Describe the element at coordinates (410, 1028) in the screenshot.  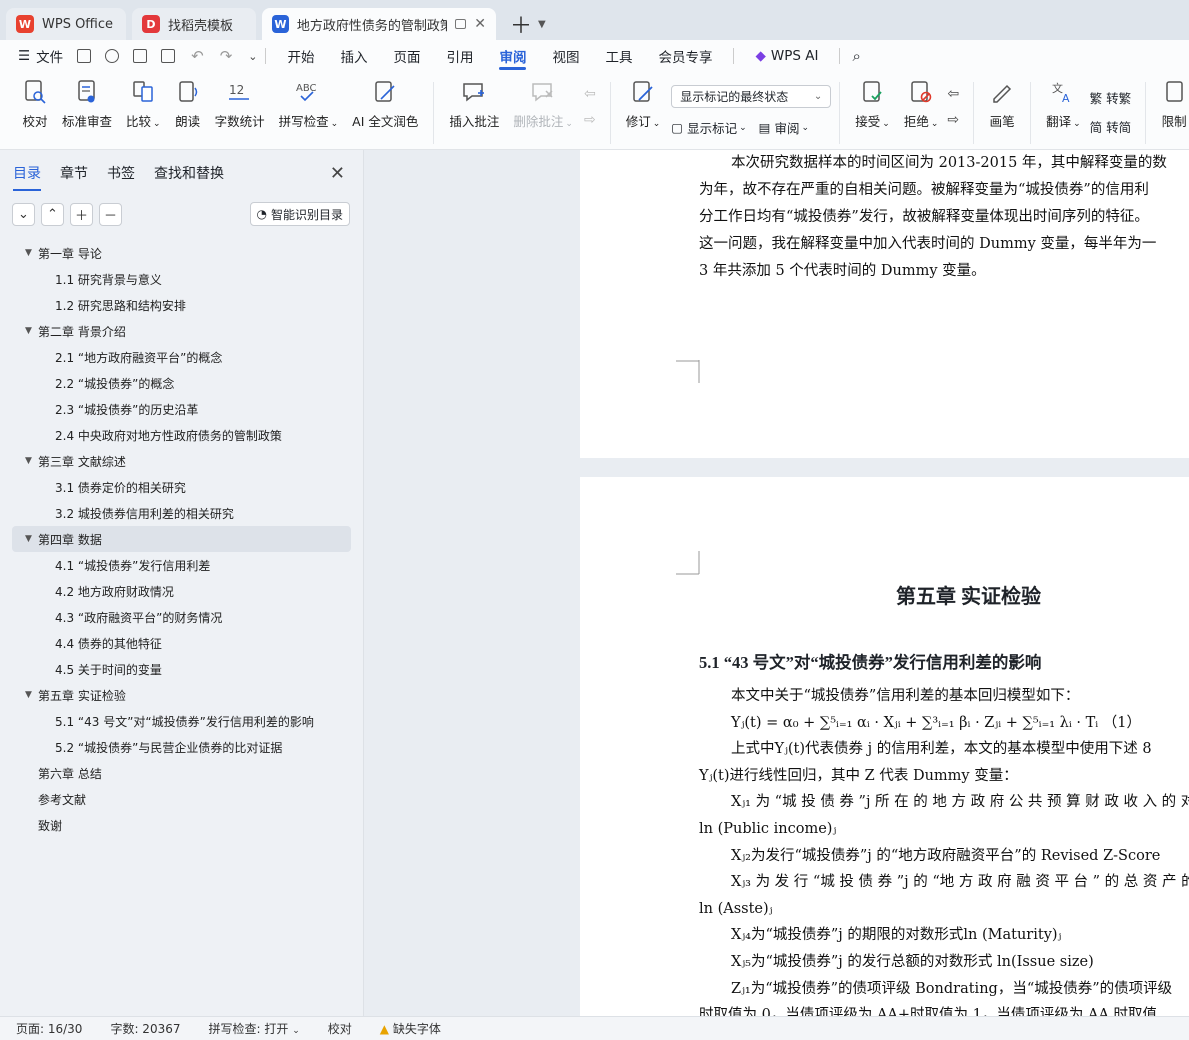
I see `missing-font-status: ▲ 缺失字体` at that location.